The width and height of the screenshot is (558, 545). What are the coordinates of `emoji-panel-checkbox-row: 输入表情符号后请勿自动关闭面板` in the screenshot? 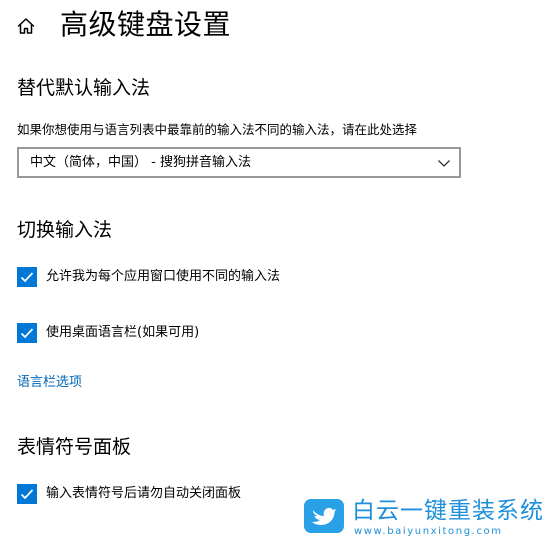 It's located at (129, 494).